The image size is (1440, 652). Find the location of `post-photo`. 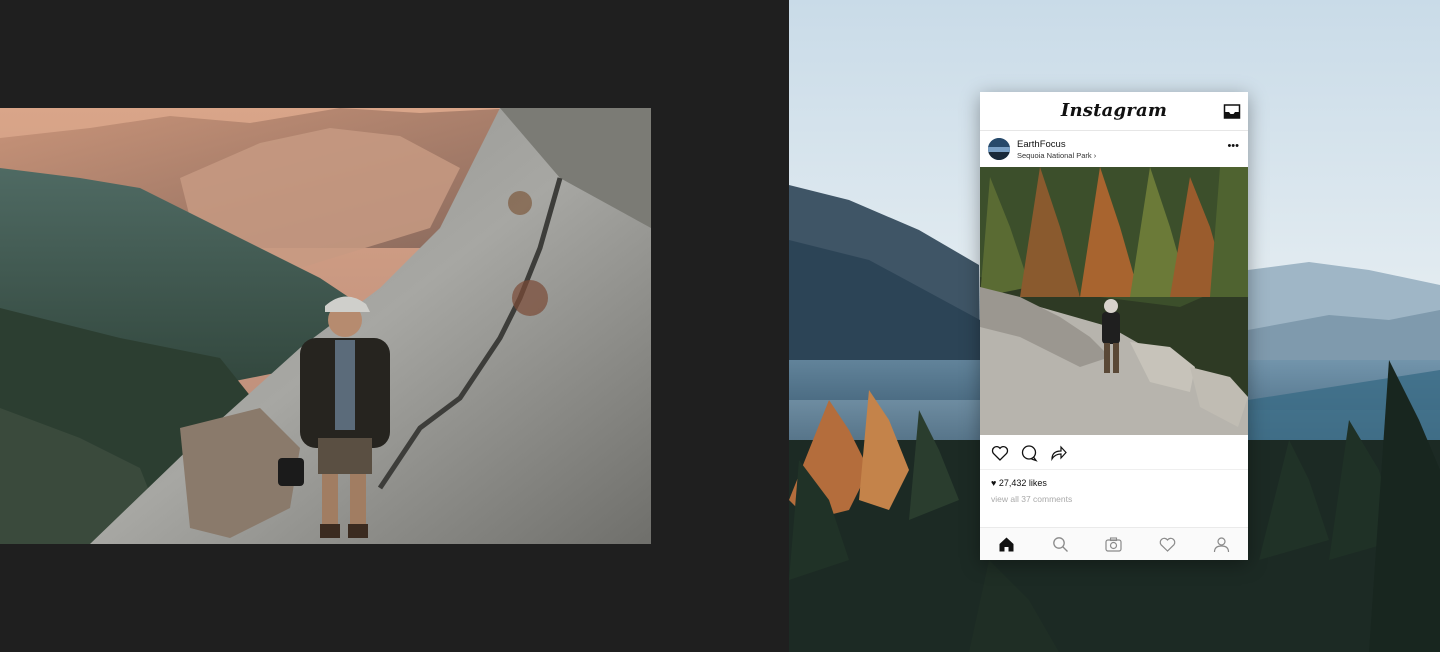

post-photo is located at coordinates (1114, 301).